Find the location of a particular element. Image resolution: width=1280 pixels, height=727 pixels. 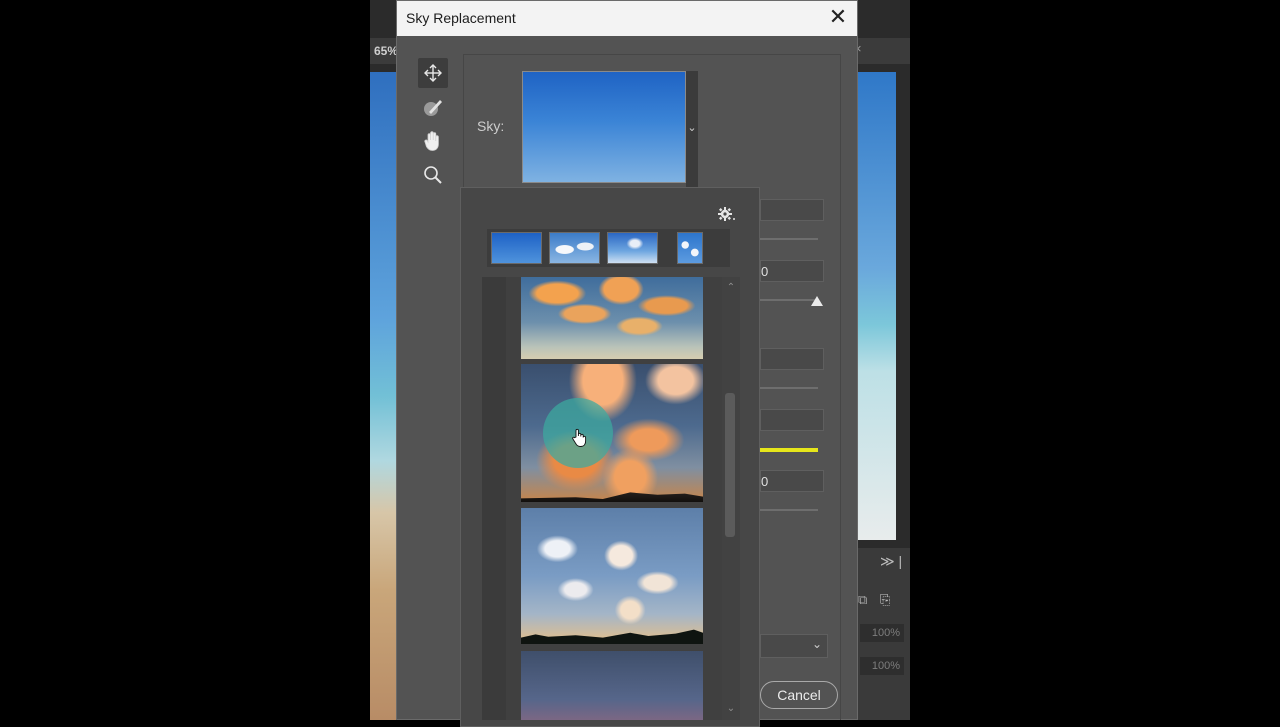

close-icon: ✕ is located at coordinates (838, 17).